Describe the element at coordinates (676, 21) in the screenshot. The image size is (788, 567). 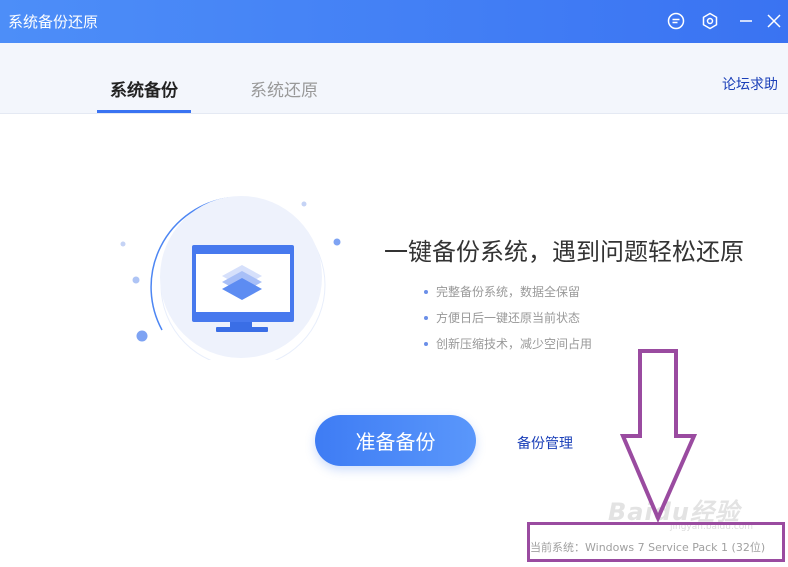
I see `feedback-icon` at that location.